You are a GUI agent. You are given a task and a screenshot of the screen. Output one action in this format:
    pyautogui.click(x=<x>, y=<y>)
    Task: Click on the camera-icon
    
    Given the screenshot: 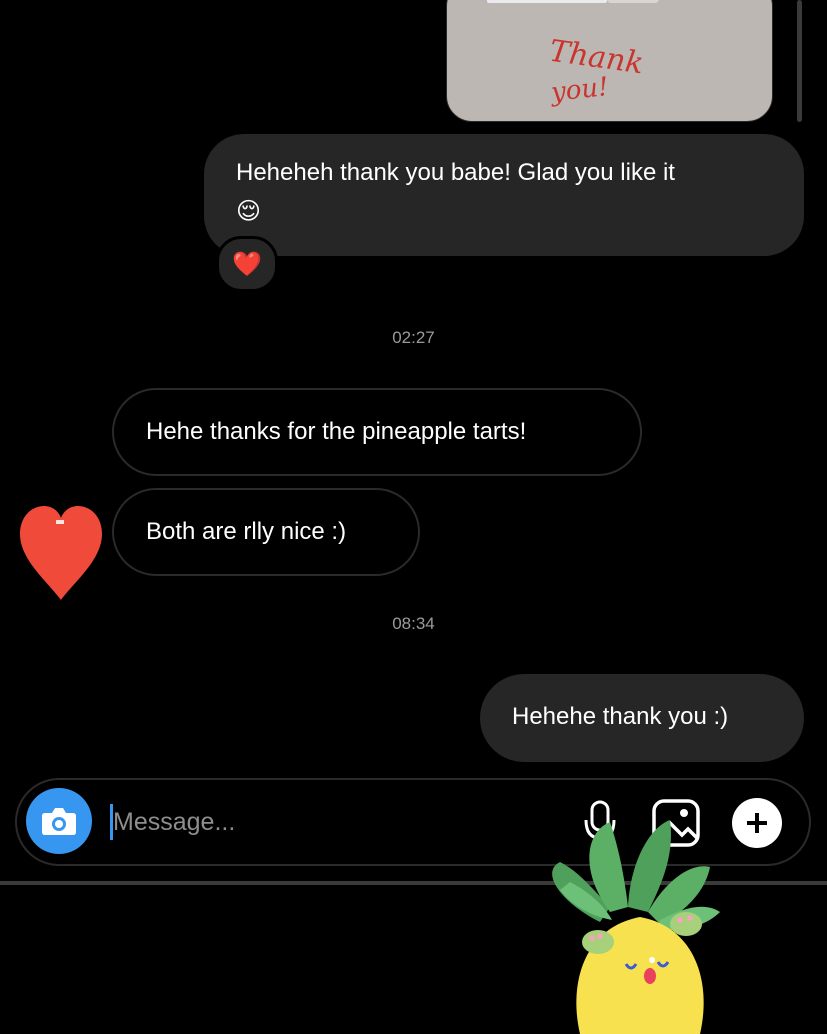 What is the action you would take?
    pyautogui.click(x=59, y=821)
    